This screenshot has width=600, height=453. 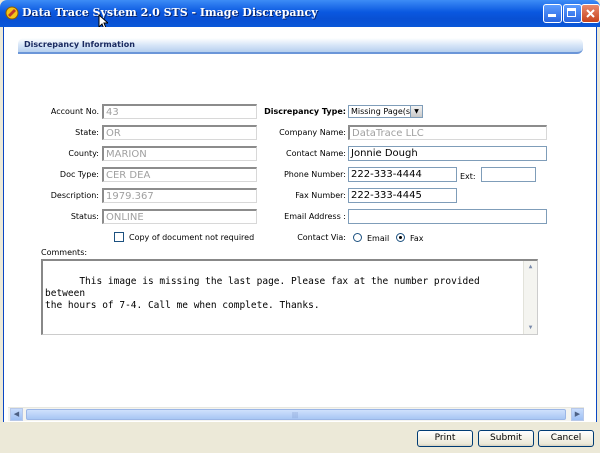 What do you see at coordinates (402, 174) in the screenshot?
I see `phone-field: 222-333-4444` at bounding box center [402, 174].